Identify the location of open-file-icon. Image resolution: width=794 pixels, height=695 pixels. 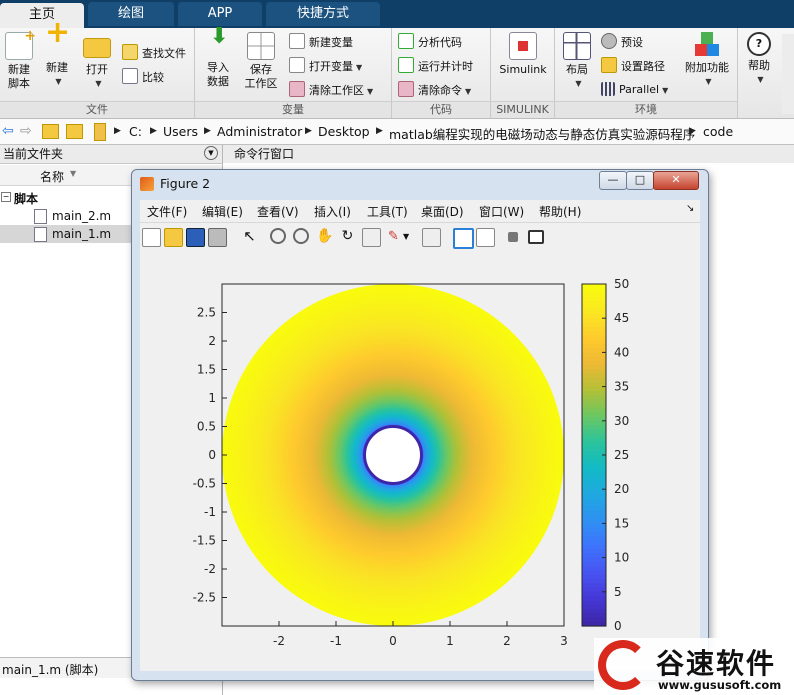
(173, 237).